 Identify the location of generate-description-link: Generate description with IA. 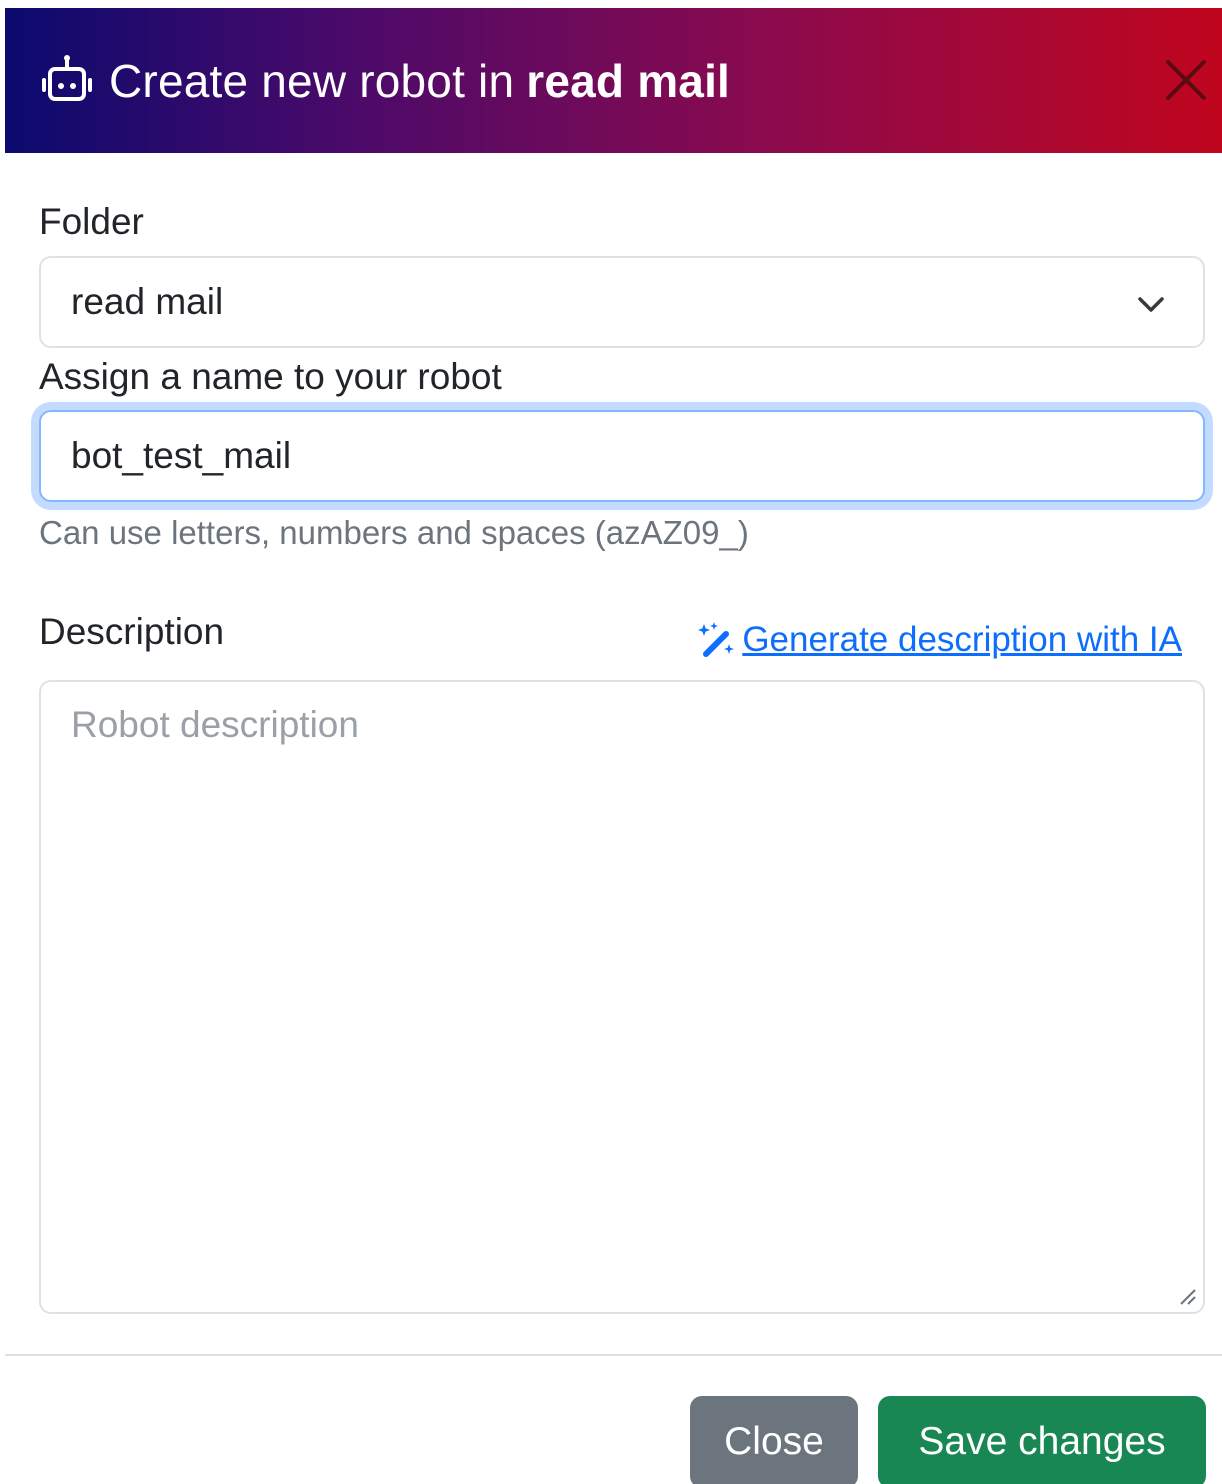
(939, 640).